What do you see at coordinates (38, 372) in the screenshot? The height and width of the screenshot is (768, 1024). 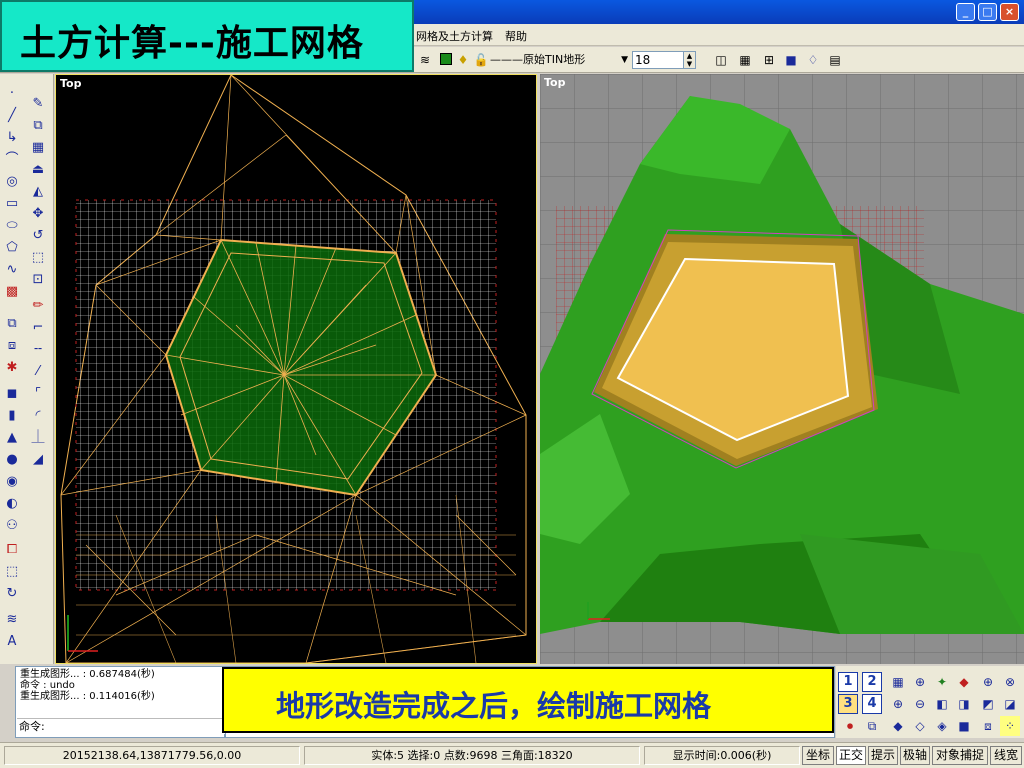 I see `extend-icon: ⁄` at bounding box center [38, 372].